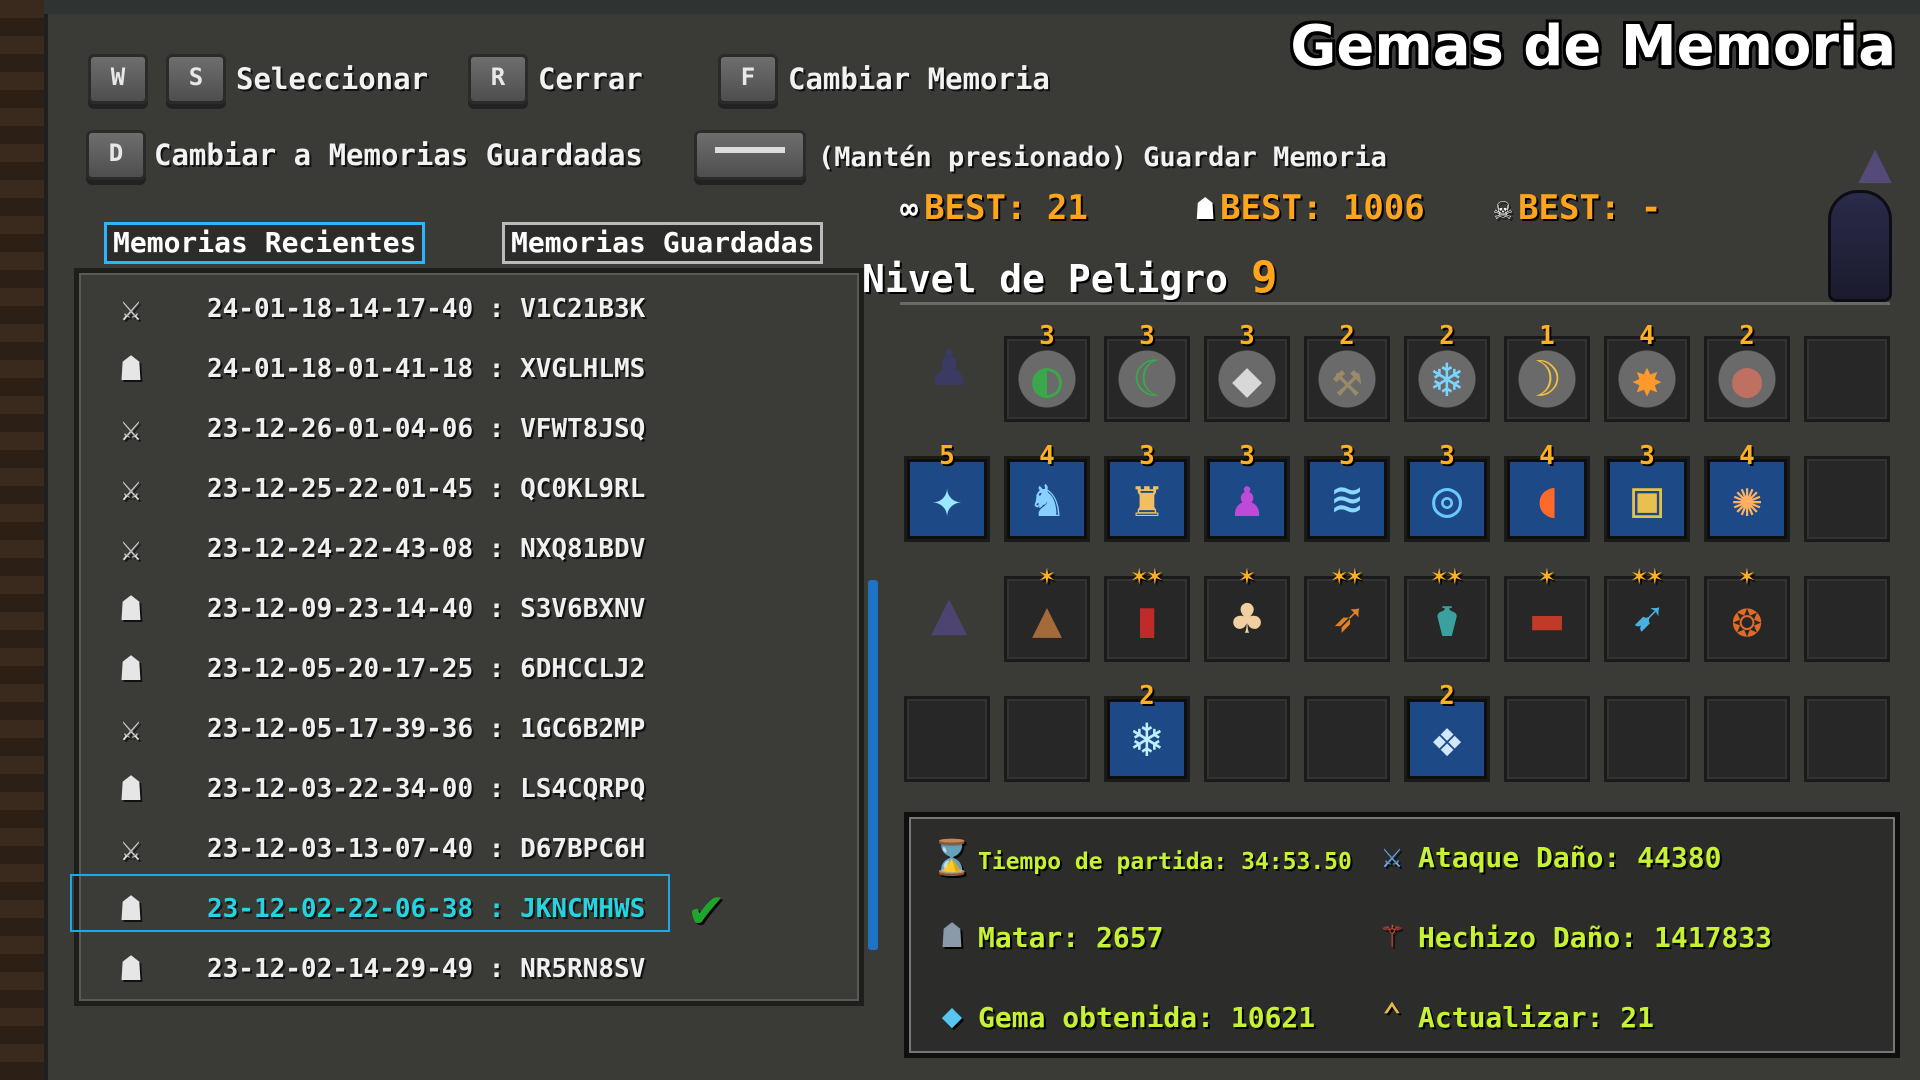 This screenshot has width=1920, height=1080. I want to click on memory-list-item: ☗ 24-01-18-01-41-18 : XVGLHLMS, so click(481, 369).